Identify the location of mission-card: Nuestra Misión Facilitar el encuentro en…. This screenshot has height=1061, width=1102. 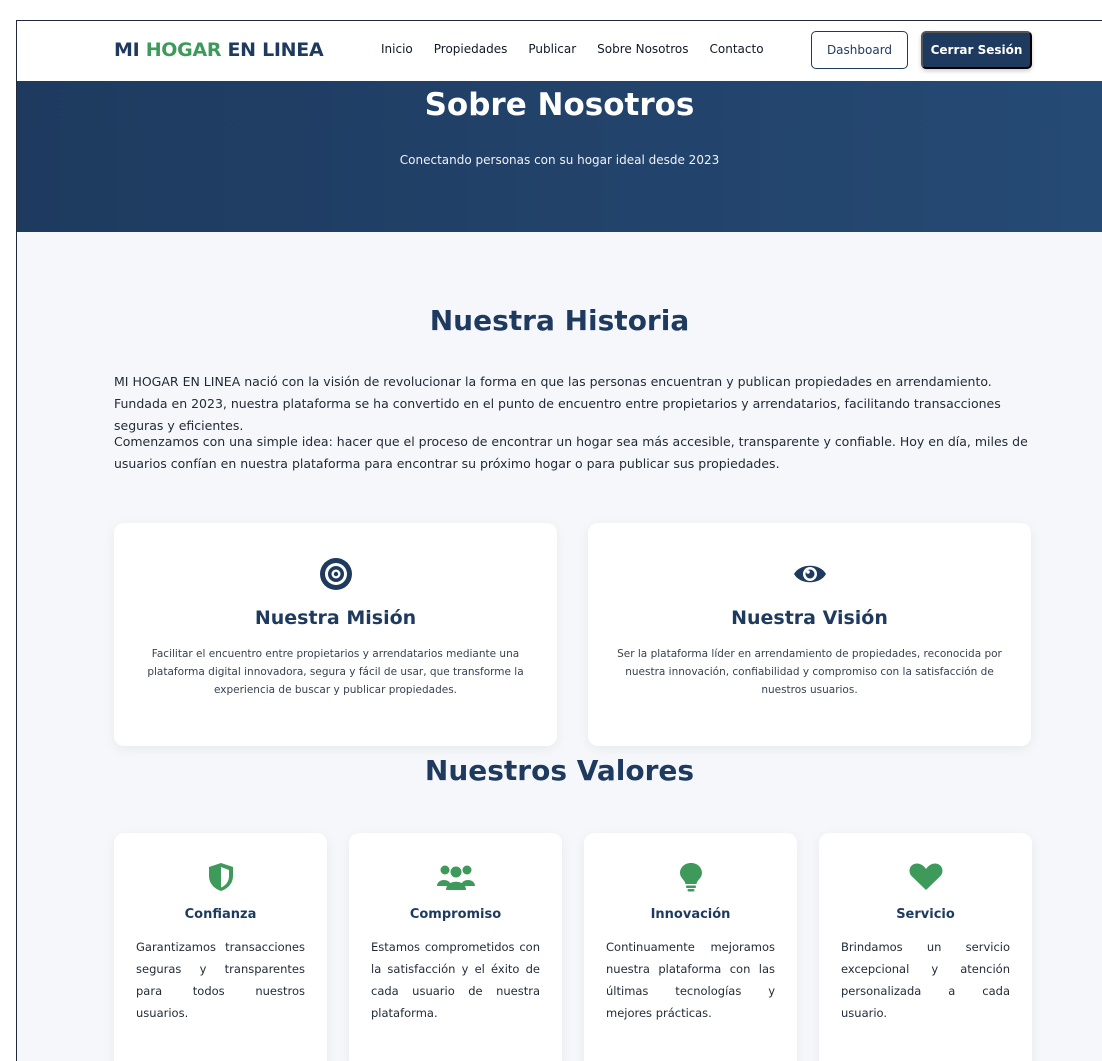
(335, 634).